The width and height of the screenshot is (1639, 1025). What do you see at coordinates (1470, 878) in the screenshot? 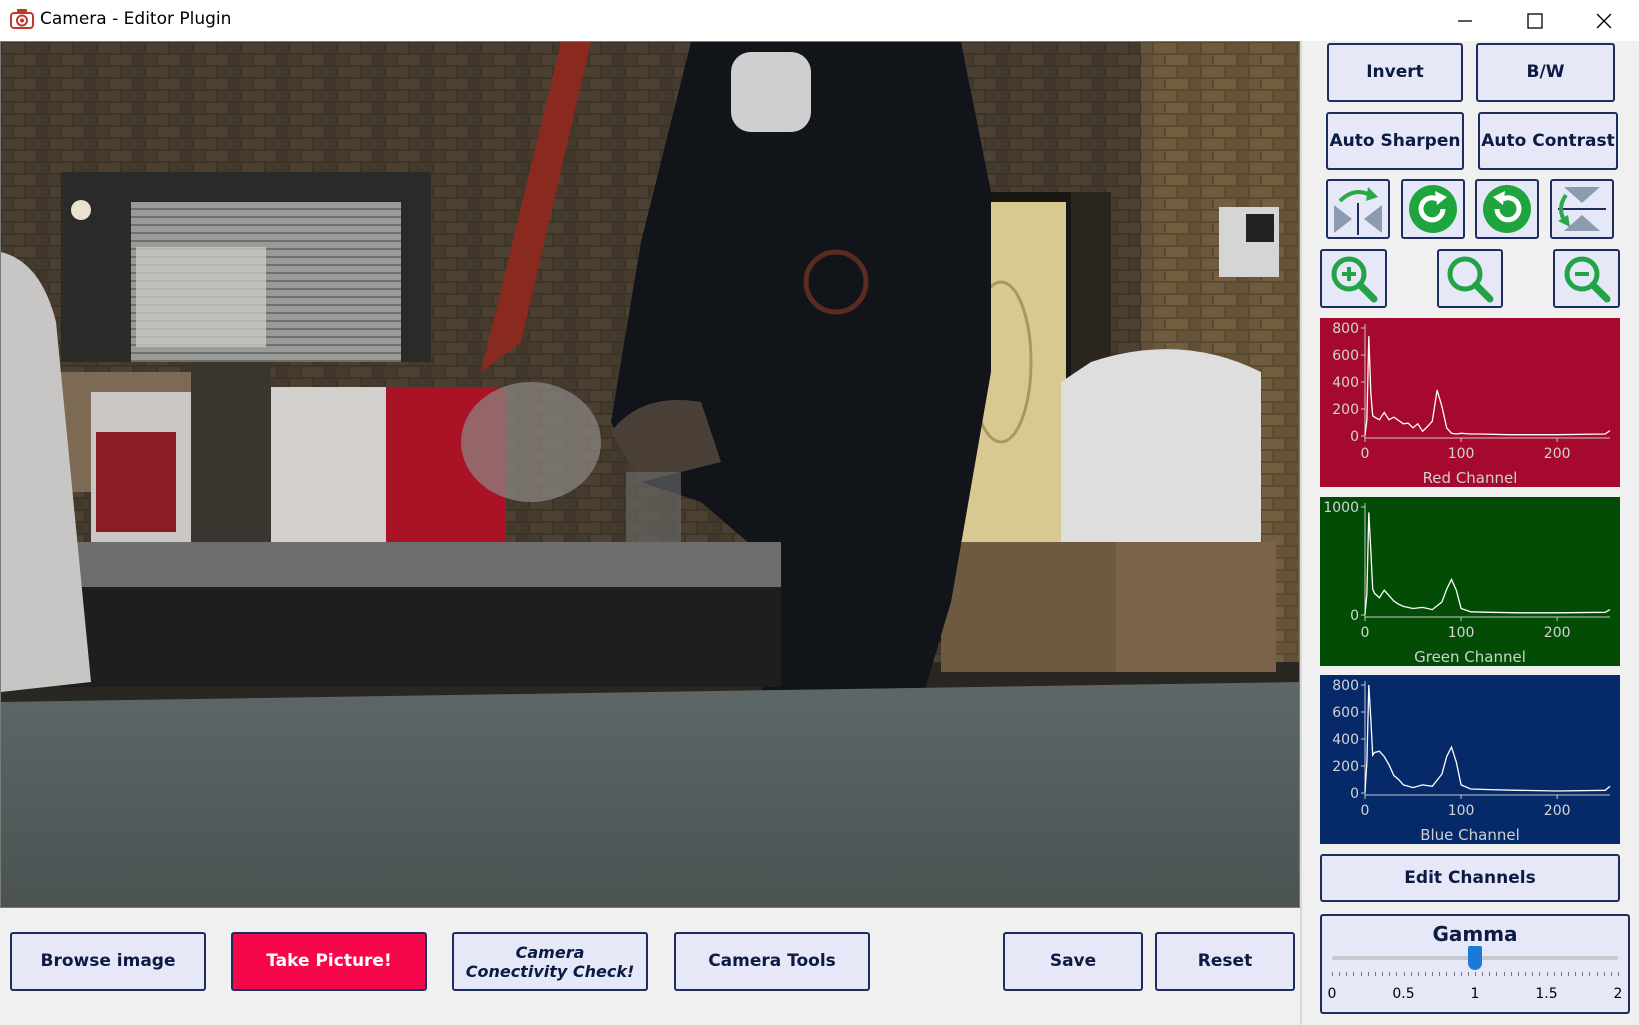
I see `edit-channels-button: Edit Channels` at bounding box center [1470, 878].